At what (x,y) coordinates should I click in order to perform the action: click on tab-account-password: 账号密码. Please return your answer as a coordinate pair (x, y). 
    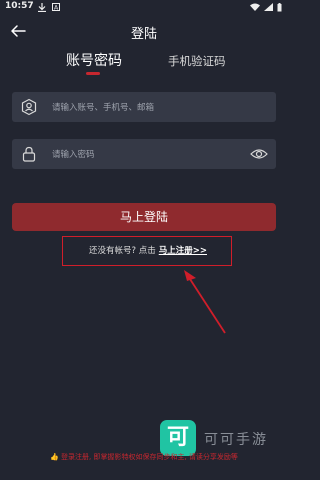
    Looking at the image, I should click on (94, 60).